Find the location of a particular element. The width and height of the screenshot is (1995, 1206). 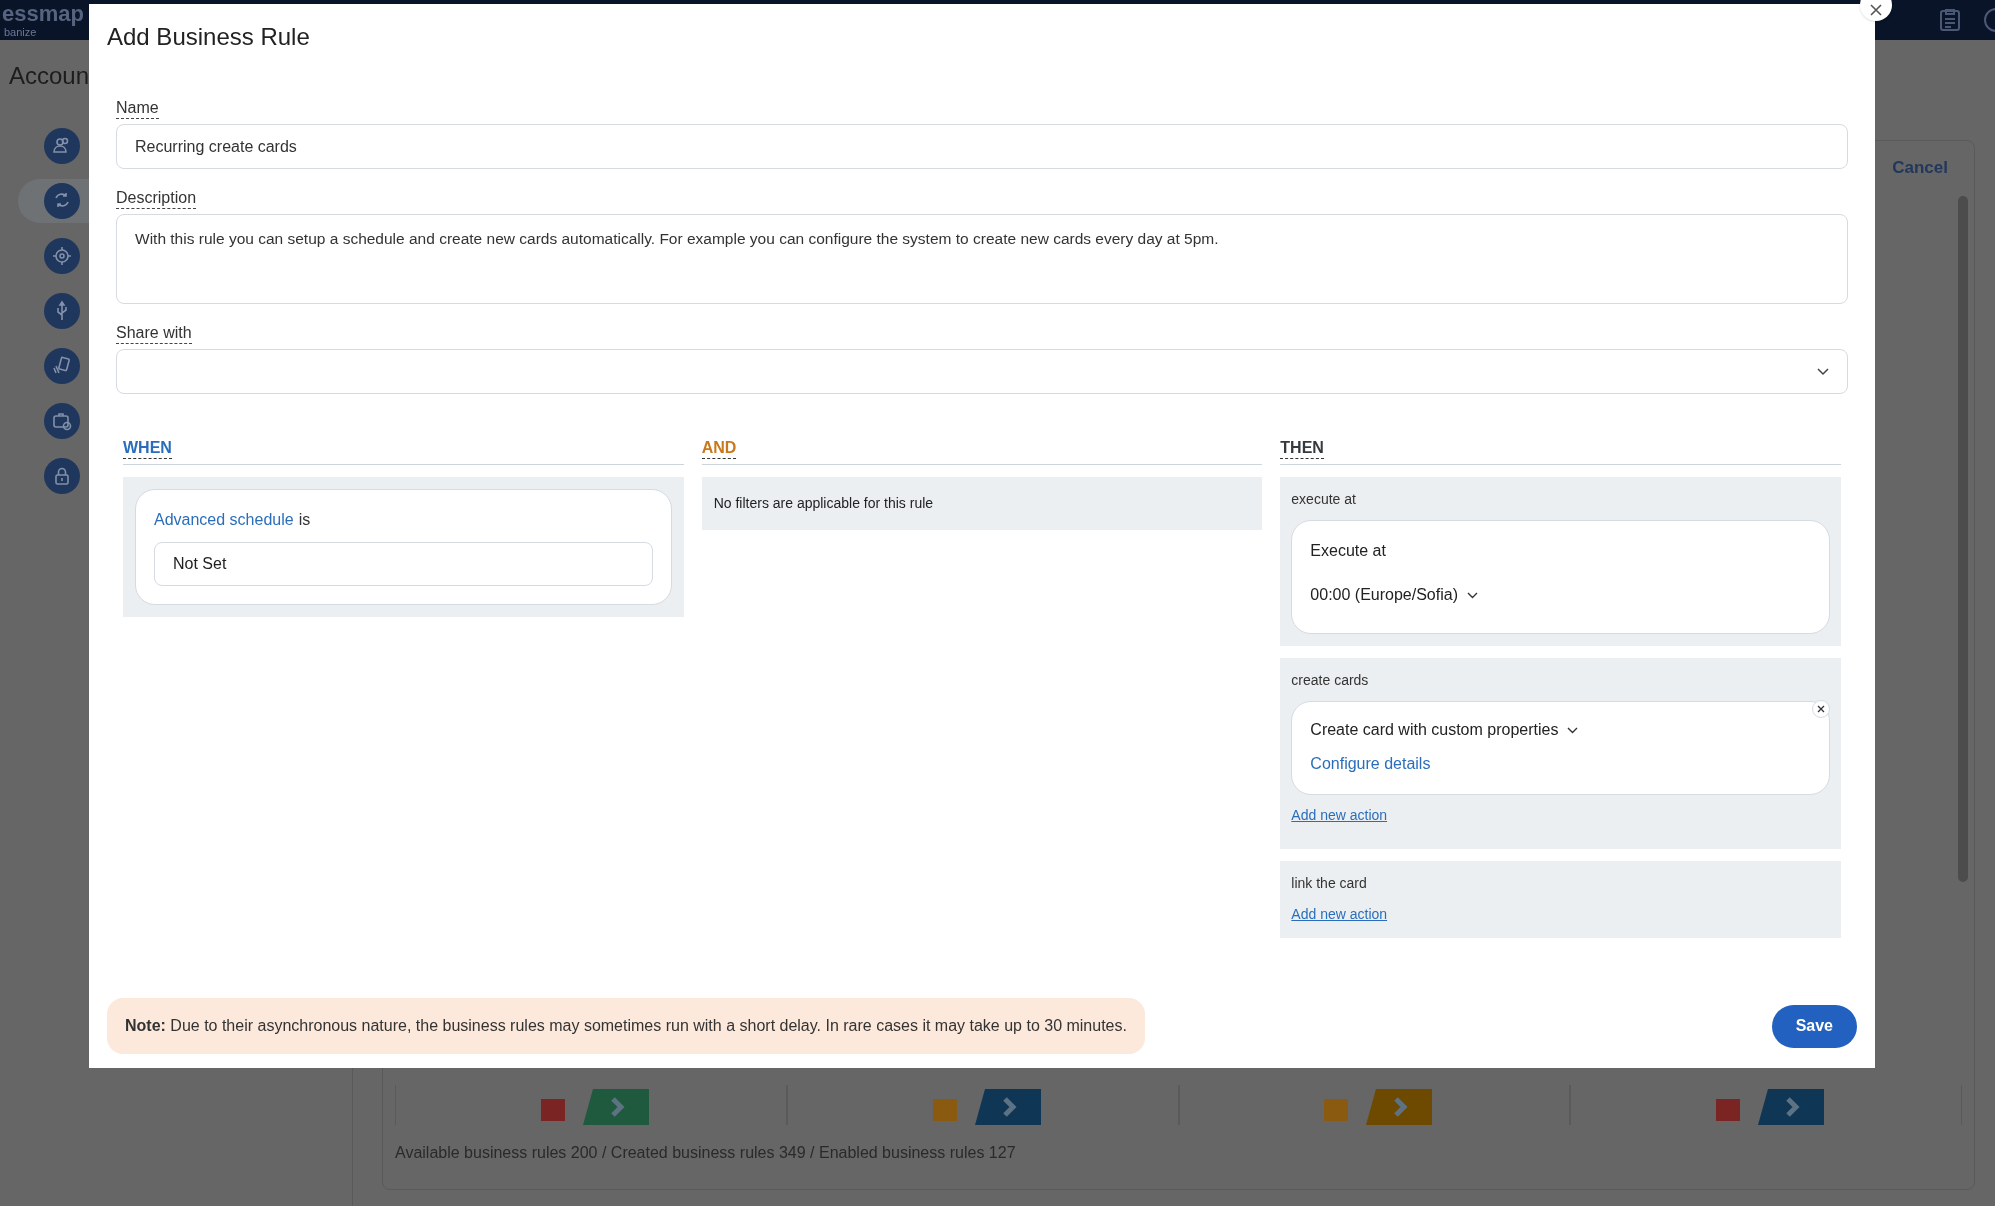

column-heading: AND is located at coordinates (719, 448).